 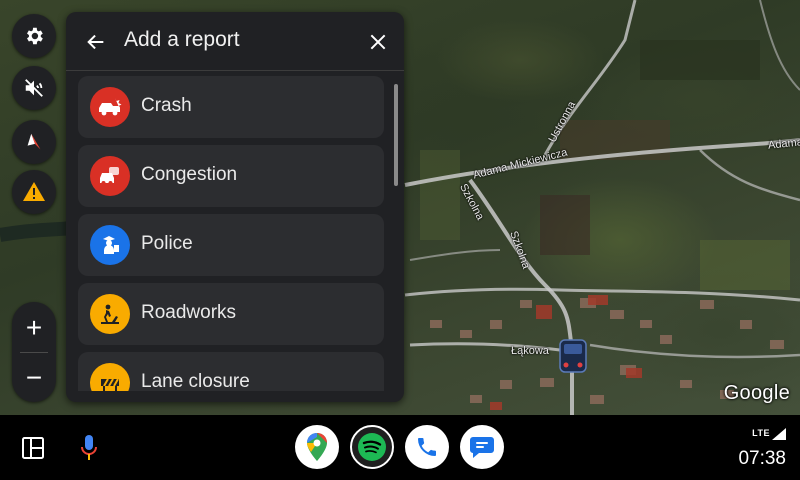 I want to click on report-item-roadworks: Roadworks, so click(x=231, y=314).